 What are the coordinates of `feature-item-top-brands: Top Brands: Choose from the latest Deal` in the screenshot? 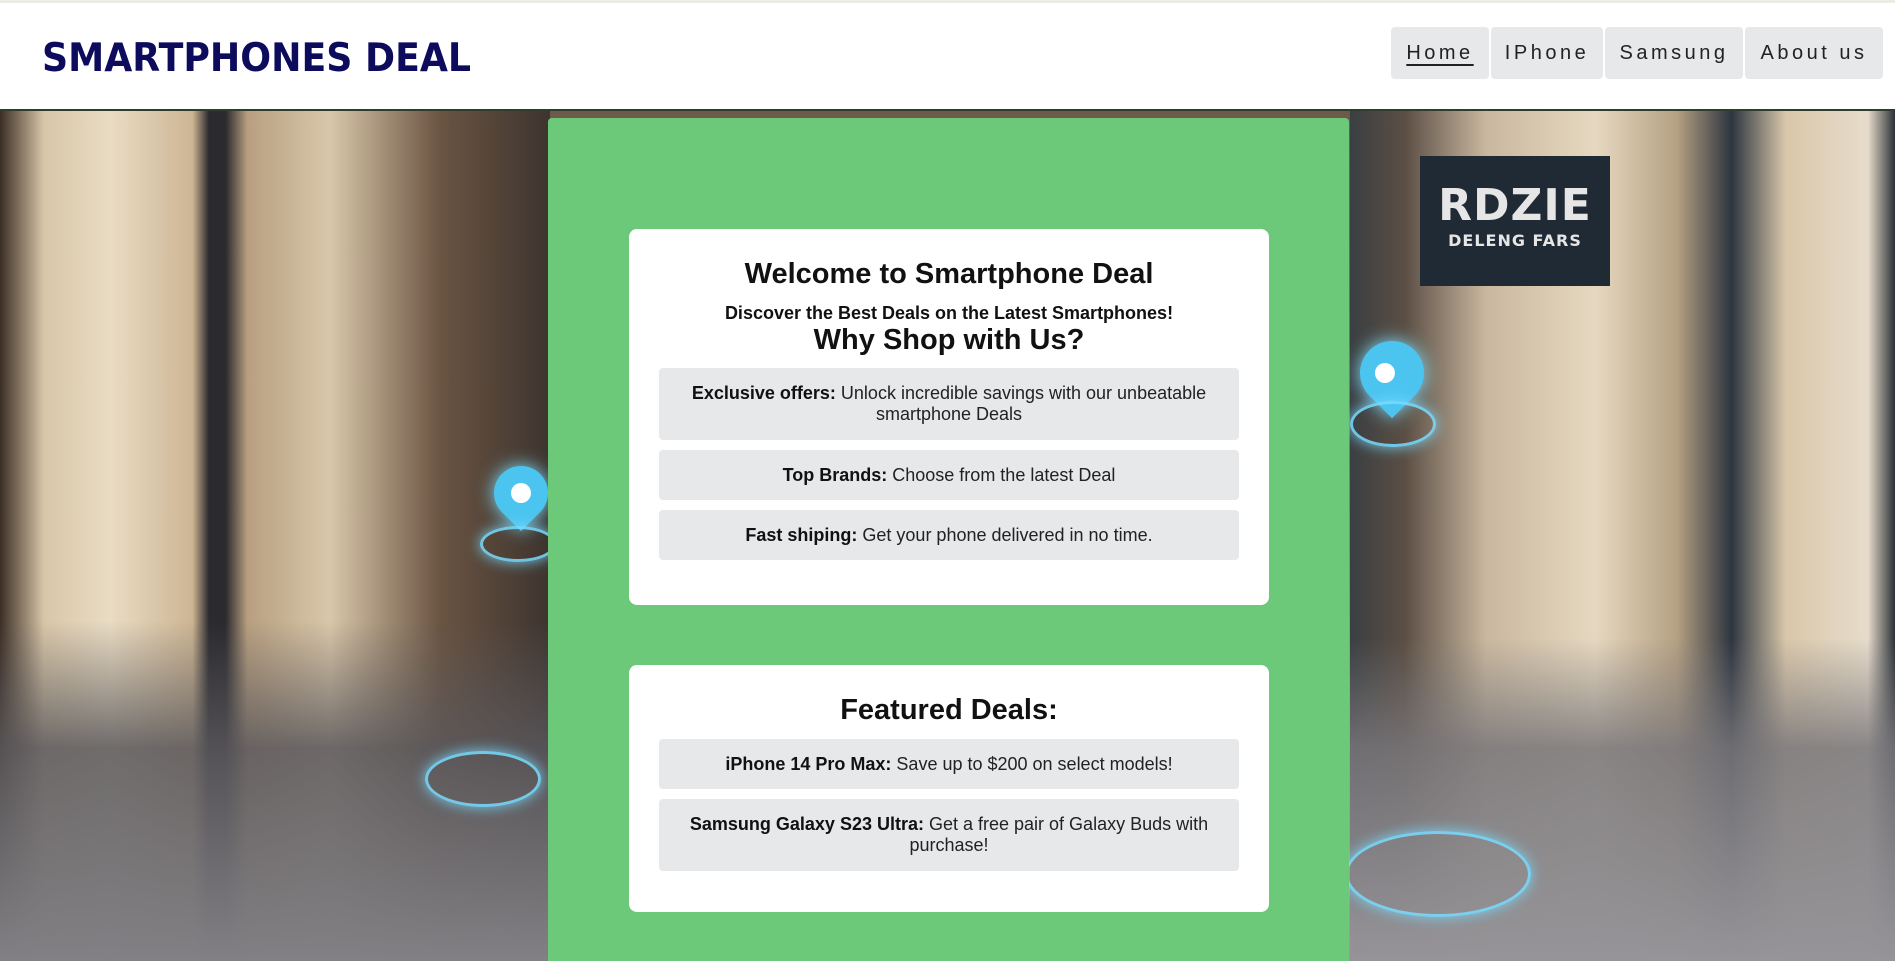 It's located at (949, 475).